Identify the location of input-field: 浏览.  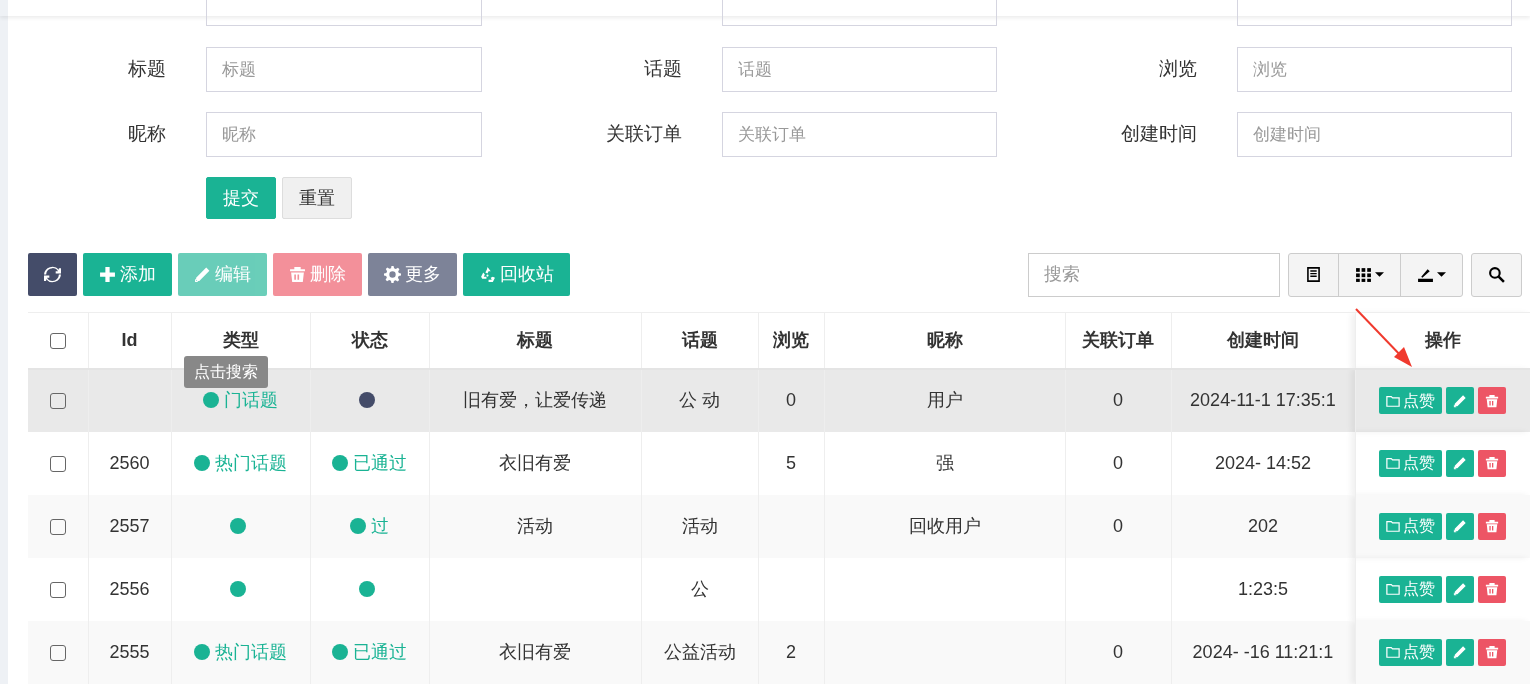
(1374, 69).